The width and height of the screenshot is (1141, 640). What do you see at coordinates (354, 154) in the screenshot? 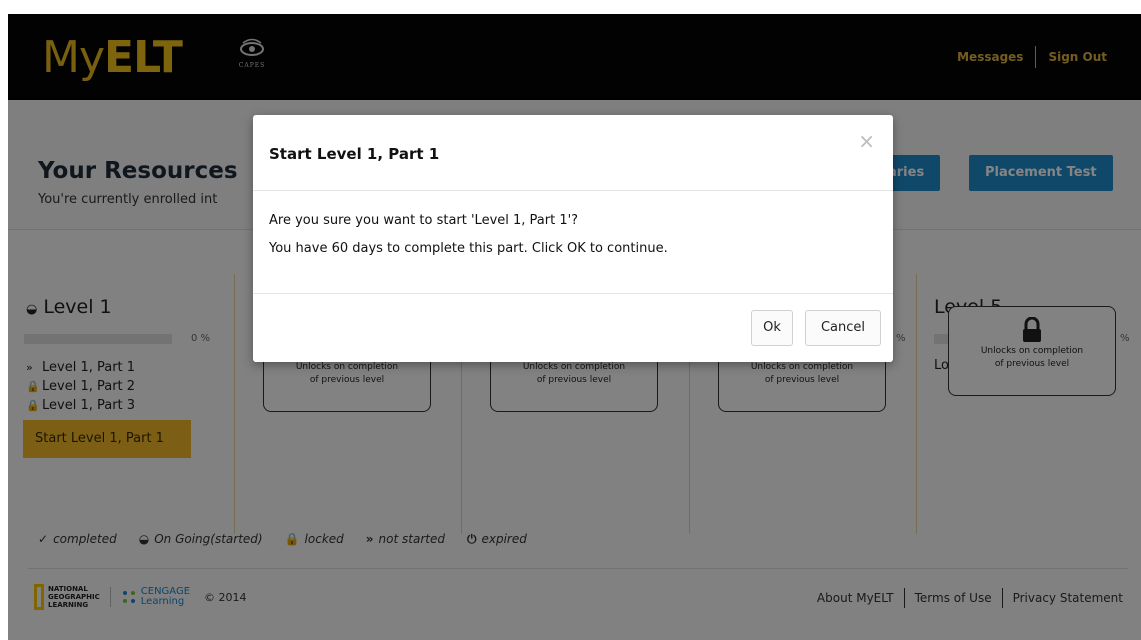
I see `dialog-title: Start Level 1, Part 1` at bounding box center [354, 154].